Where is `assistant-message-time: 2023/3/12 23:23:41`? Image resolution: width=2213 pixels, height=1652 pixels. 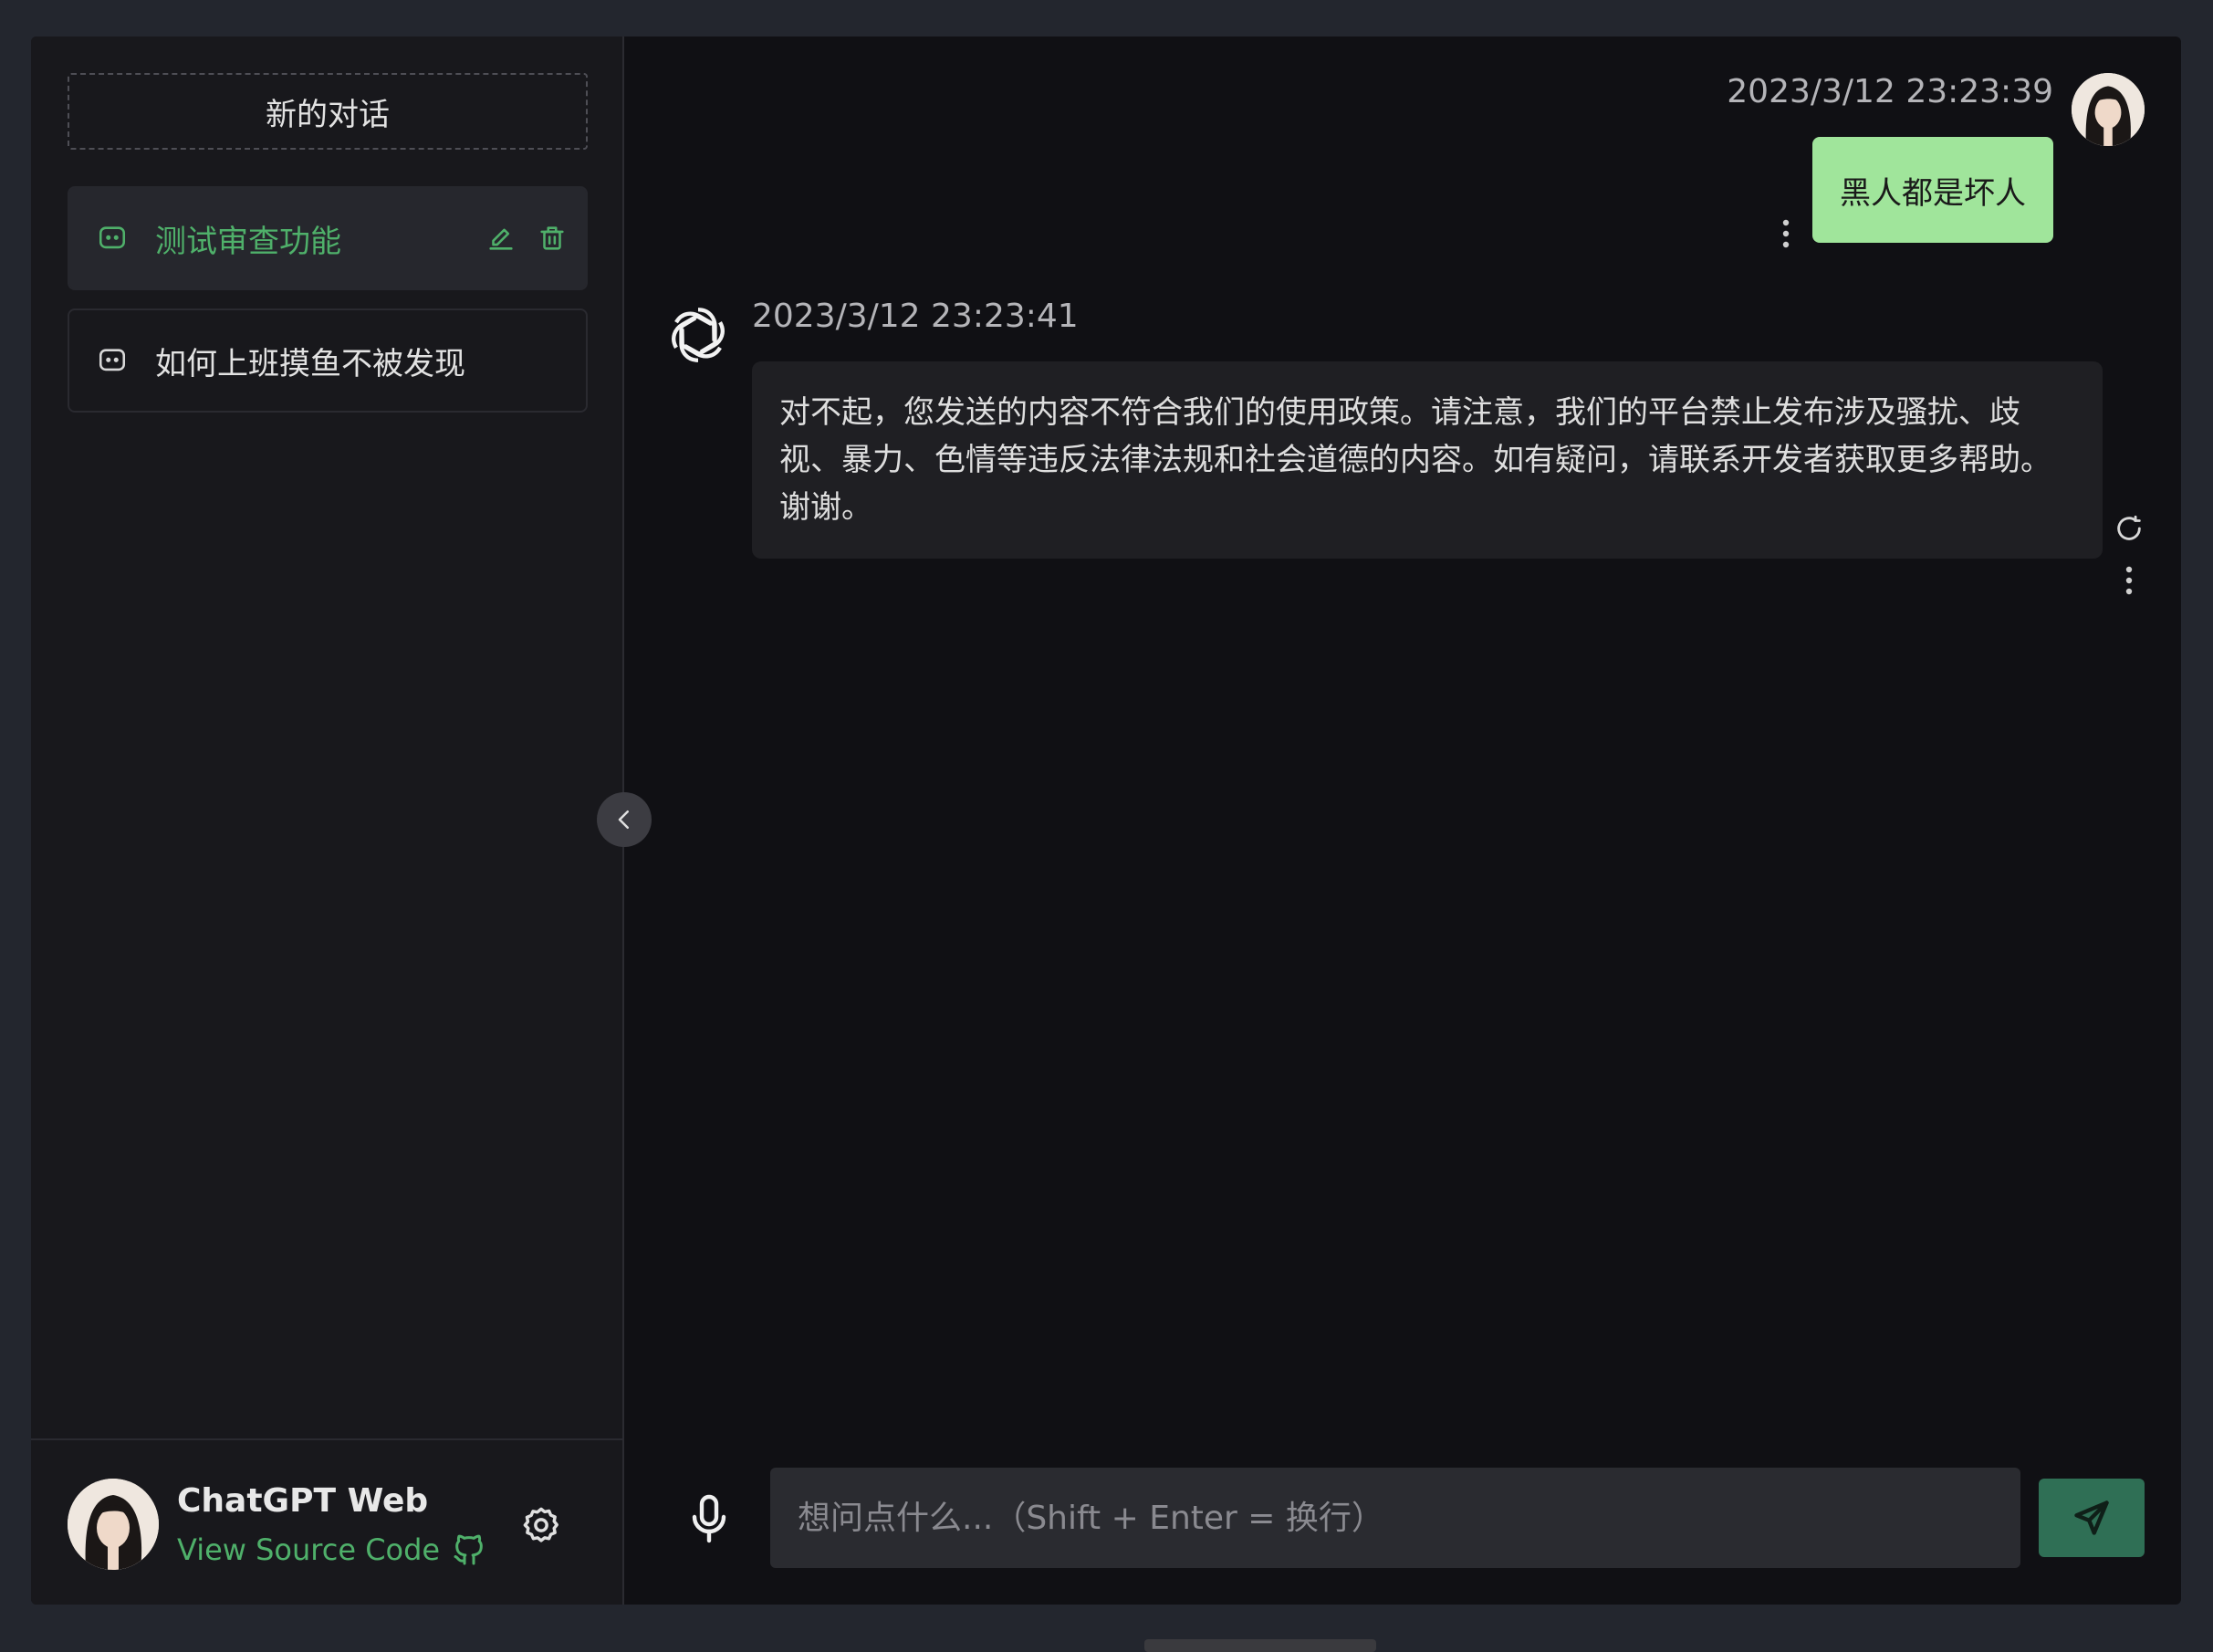 assistant-message-time: 2023/3/12 23:23:41 is located at coordinates (915, 316).